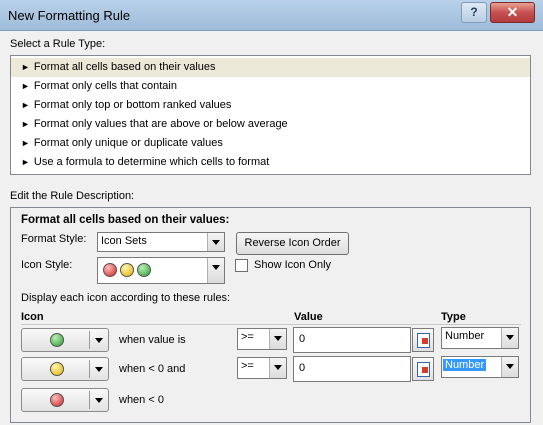 The height and width of the screenshot is (425, 543). Describe the element at coordinates (161, 242) in the screenshot. I see `format-style-select: Icon Sets` at that location.